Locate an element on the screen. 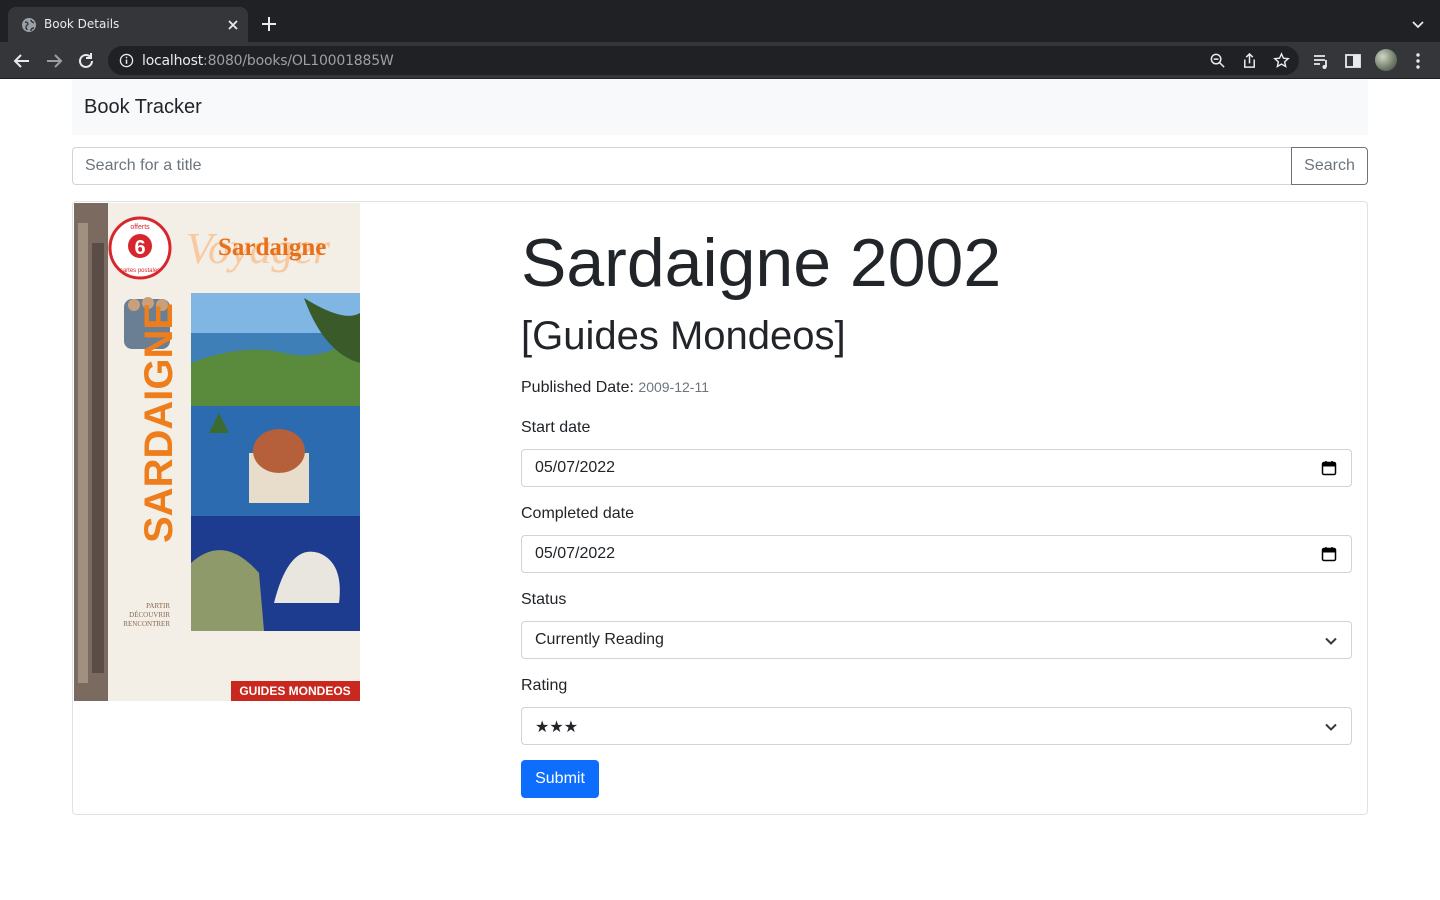  published-date-label: Published Date: is located at coordinates (577, 387).